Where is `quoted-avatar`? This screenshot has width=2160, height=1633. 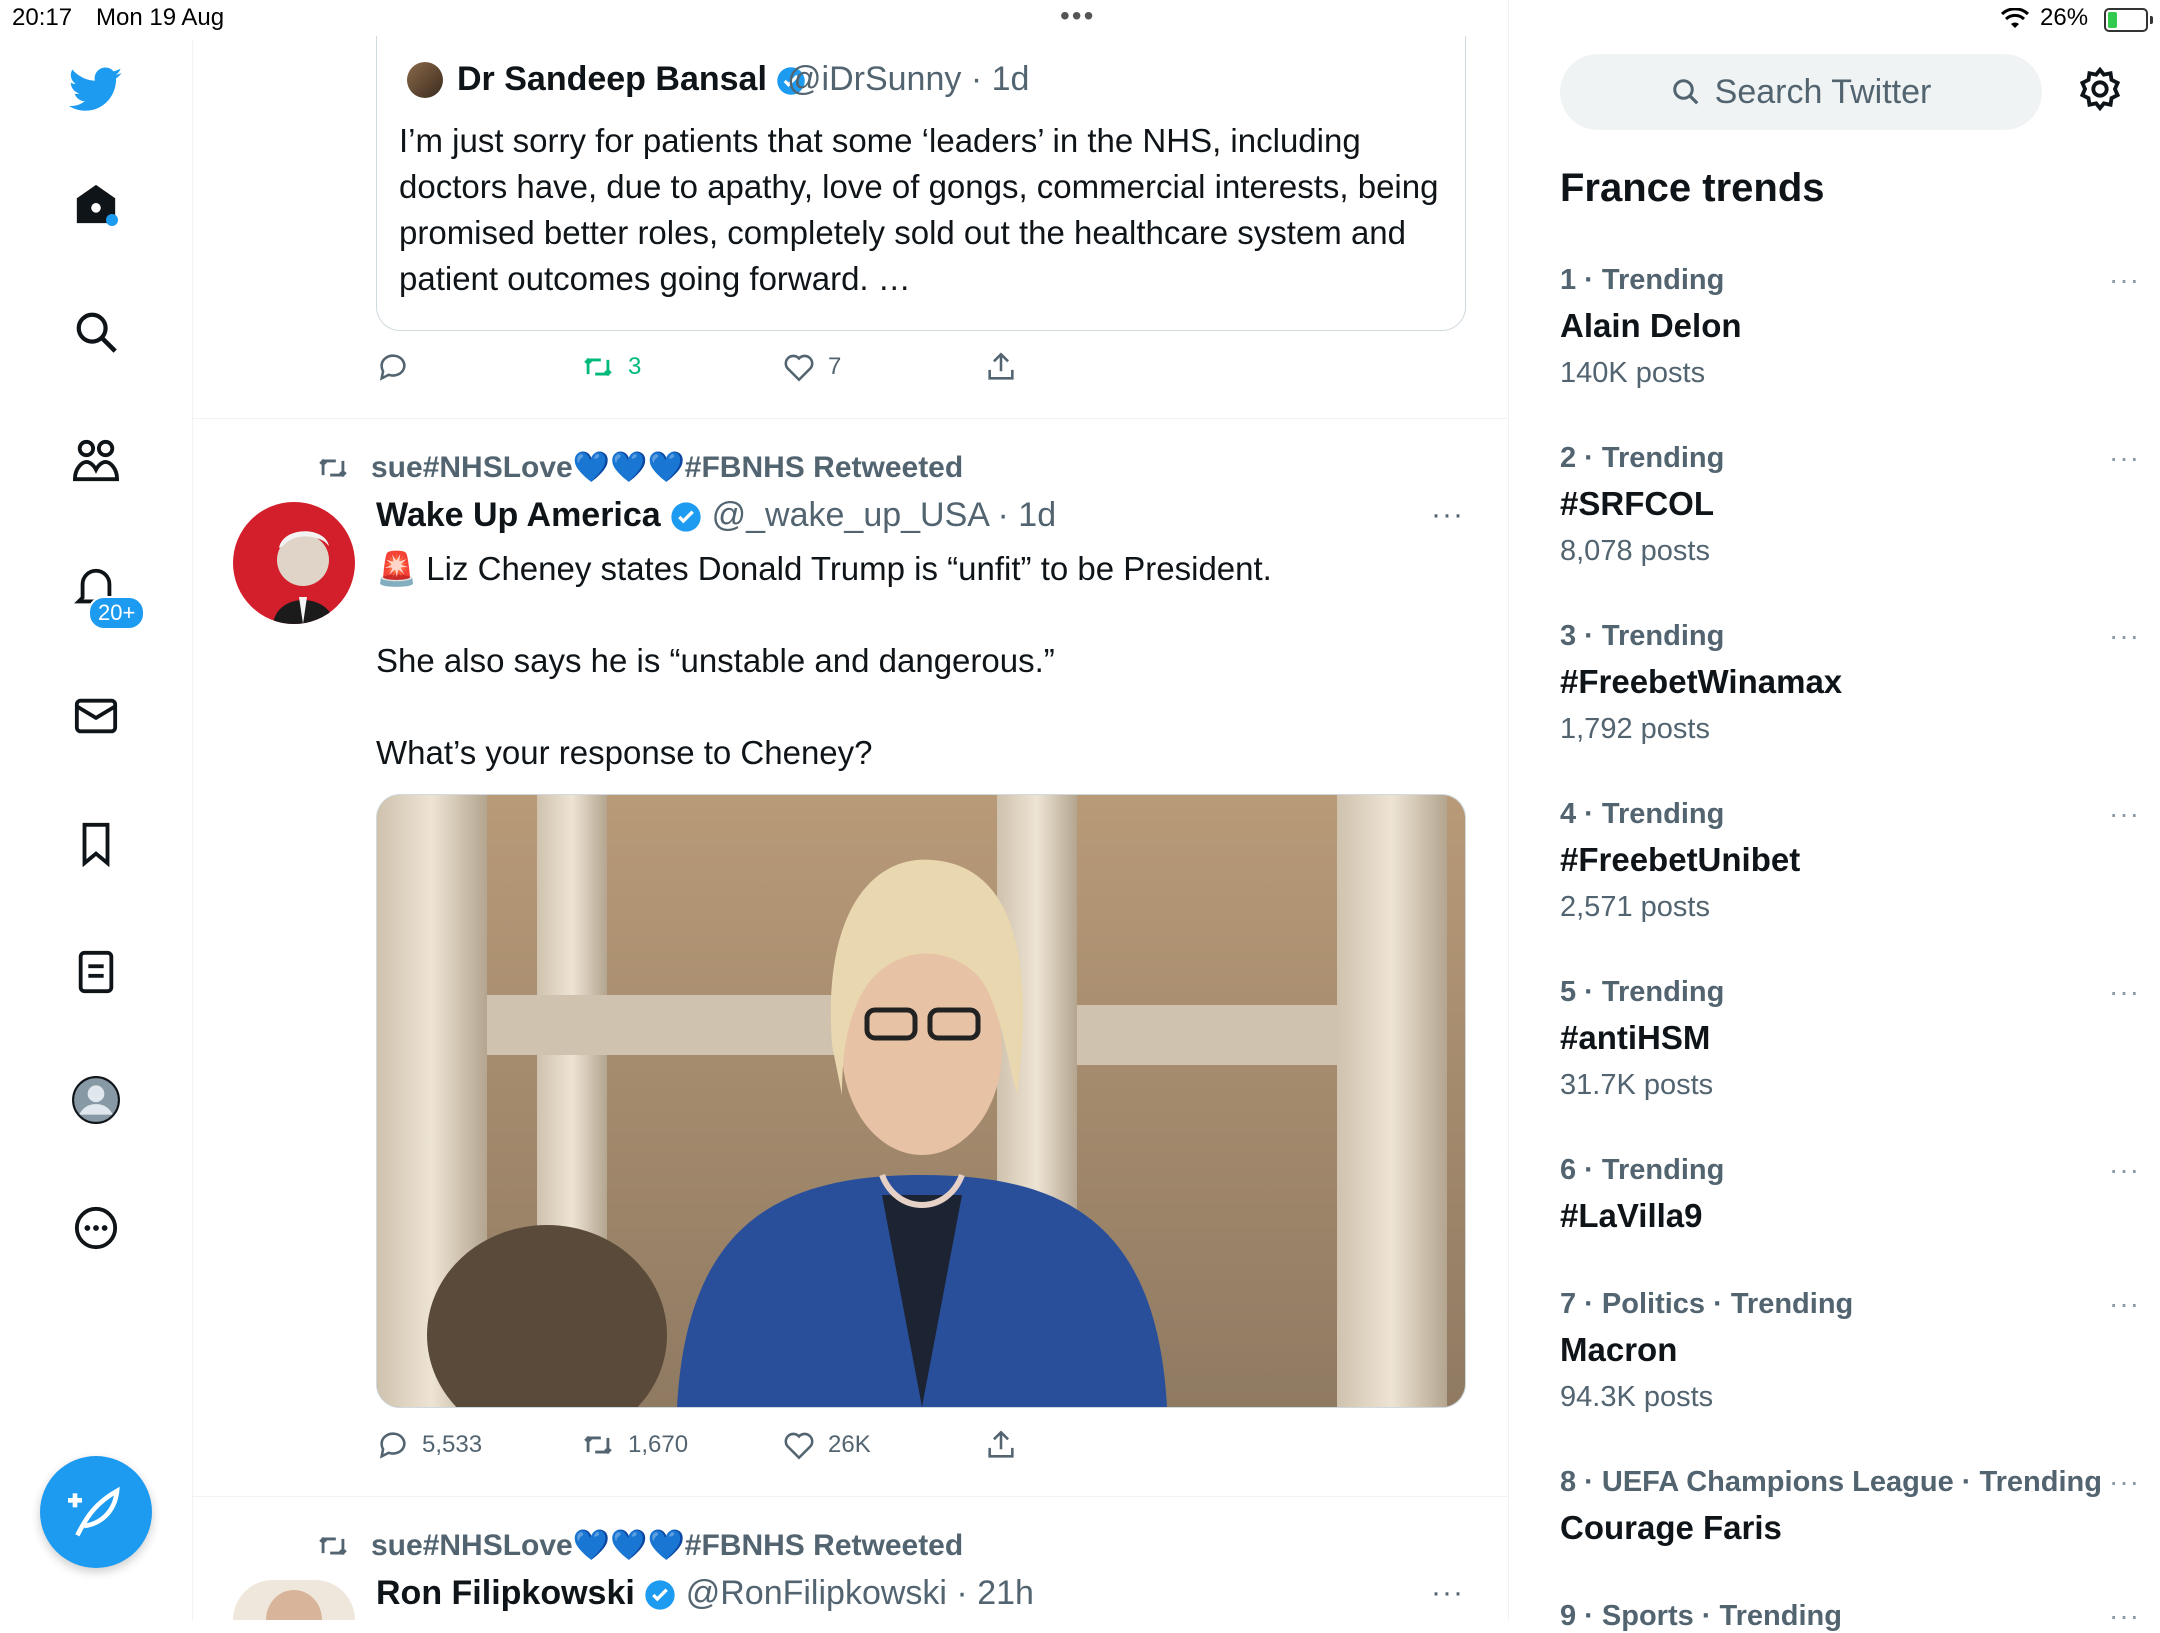
quoted-avatar is located at coordinates (425, 80).